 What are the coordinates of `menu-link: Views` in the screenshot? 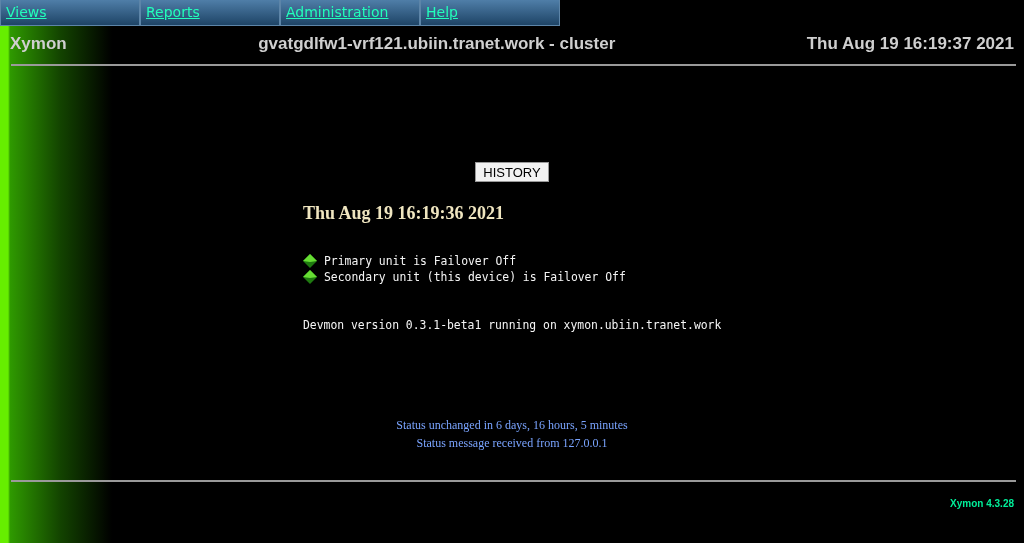 It's located at (70, 13).